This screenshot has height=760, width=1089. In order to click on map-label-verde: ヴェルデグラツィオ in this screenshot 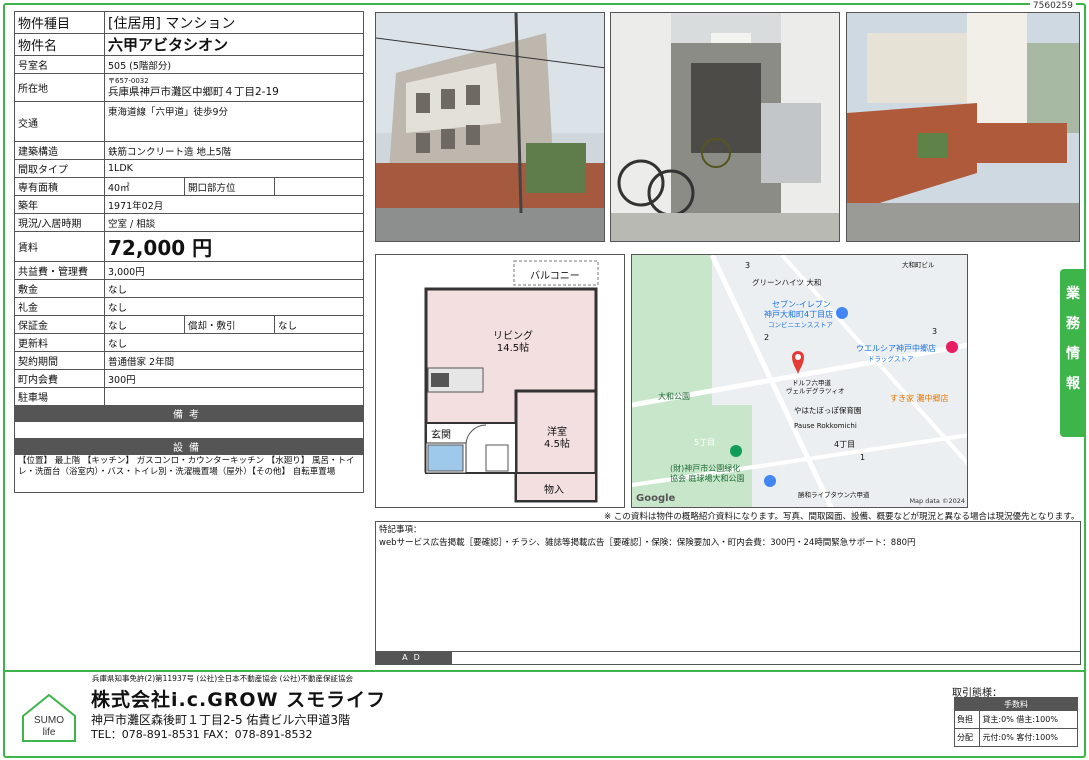, I will do `click(815, 391)`.